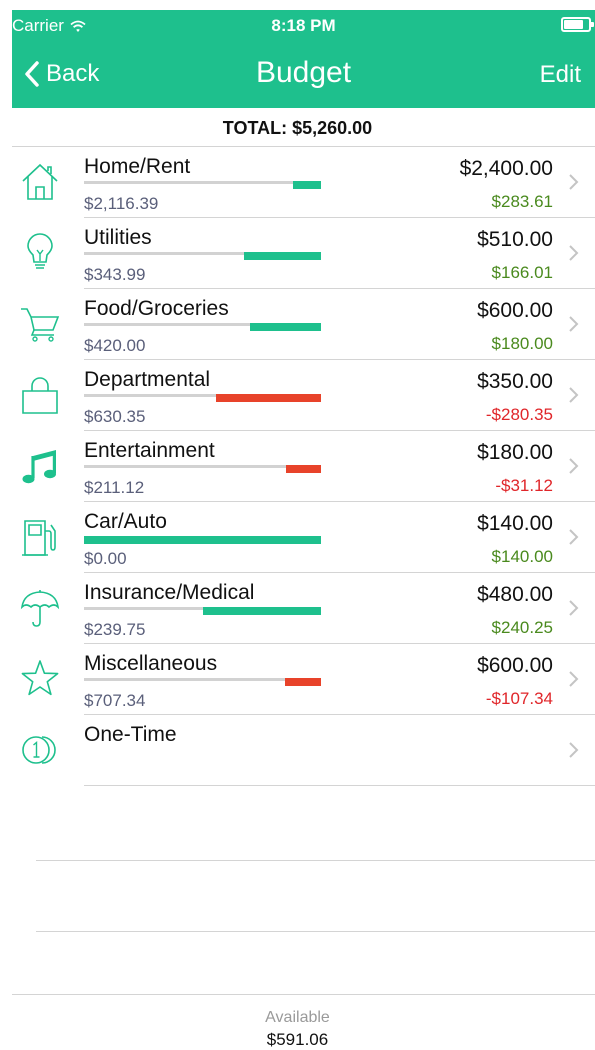 Image resolution: width=595 pixels, height=1050 pixels. I want to click on category-row-one-time: One-Time, so click(297, 750).